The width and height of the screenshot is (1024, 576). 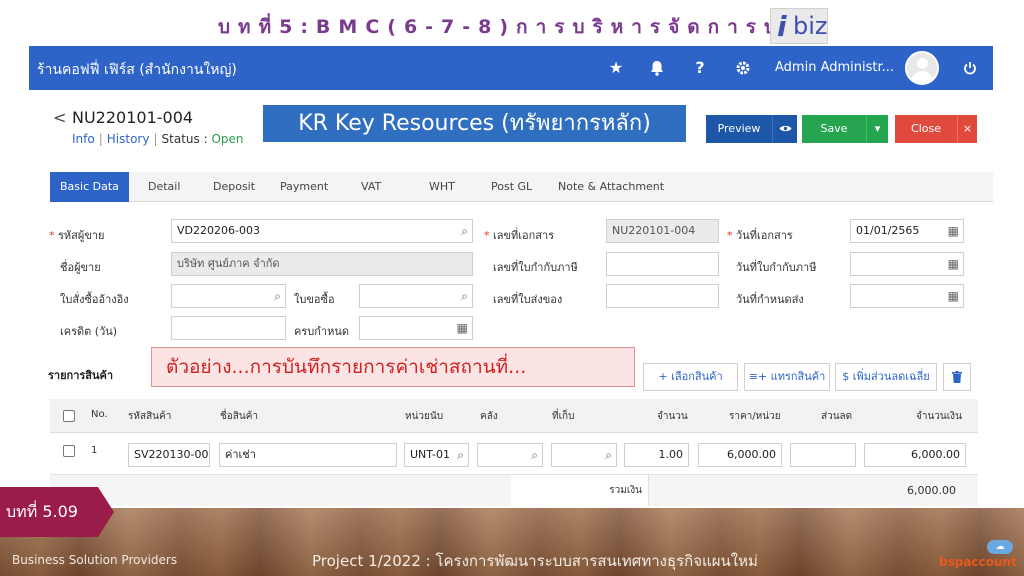 I want to click on save-button: Save, so click(x=834, y=129).